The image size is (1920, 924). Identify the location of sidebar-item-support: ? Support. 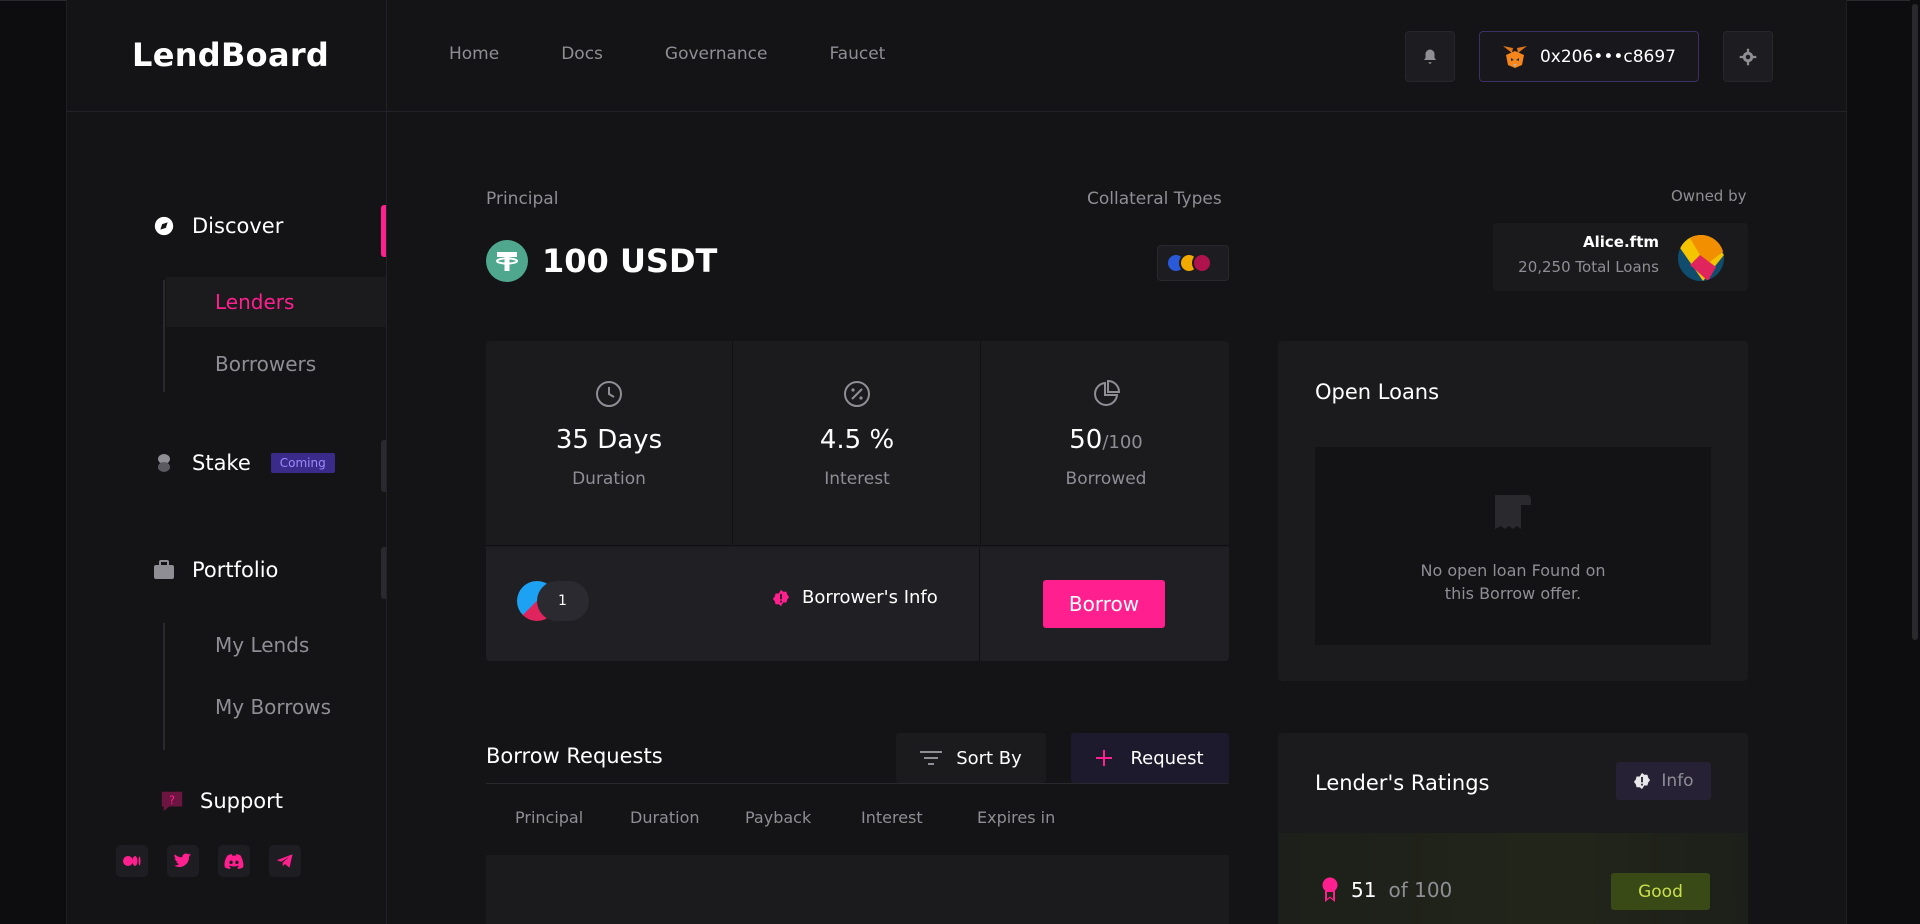
(221, 801).